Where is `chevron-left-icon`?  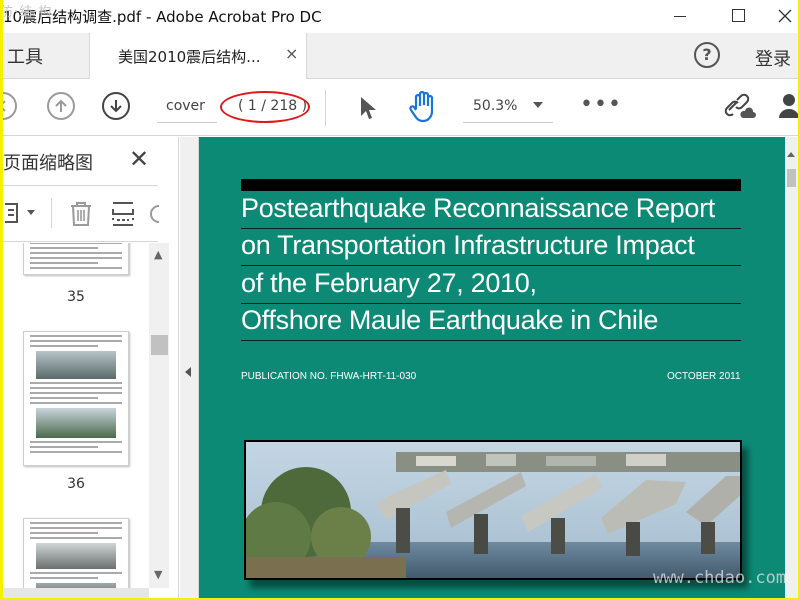 chevron-left-icon is located at coordinates (4, 106).